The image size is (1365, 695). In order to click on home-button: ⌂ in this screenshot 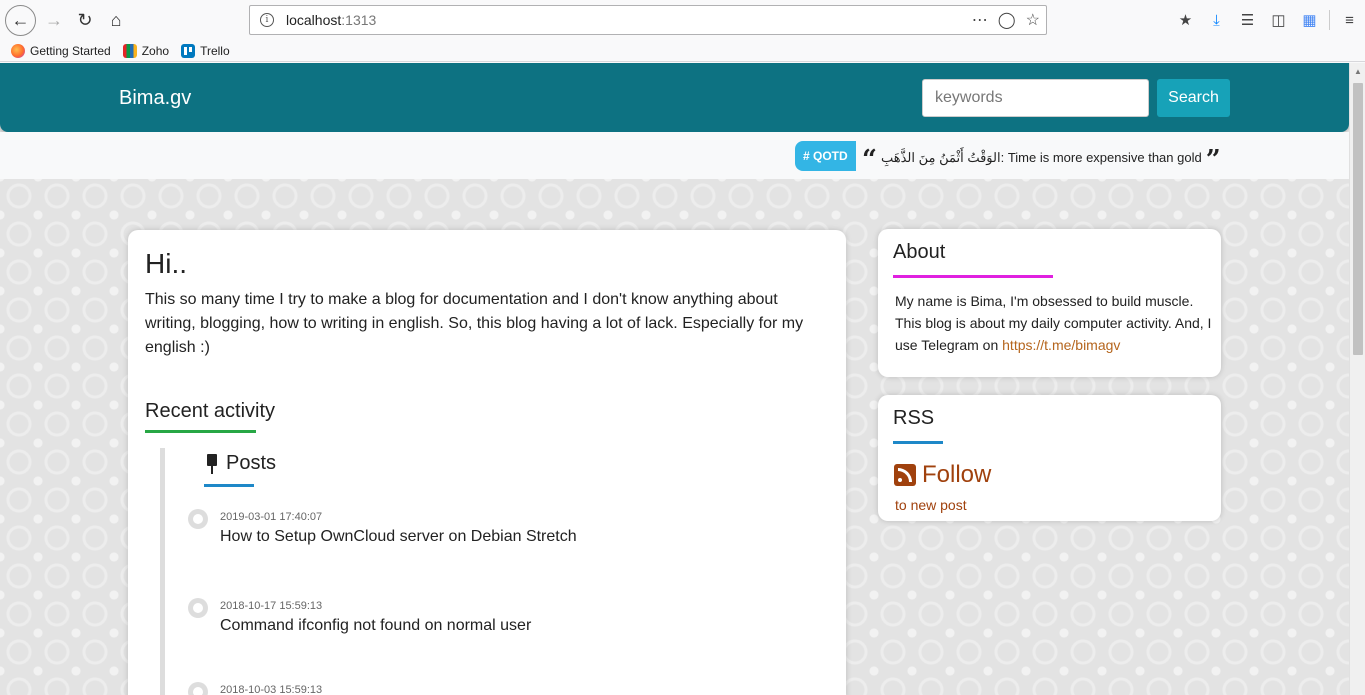, I will do `click(116, 20)`.